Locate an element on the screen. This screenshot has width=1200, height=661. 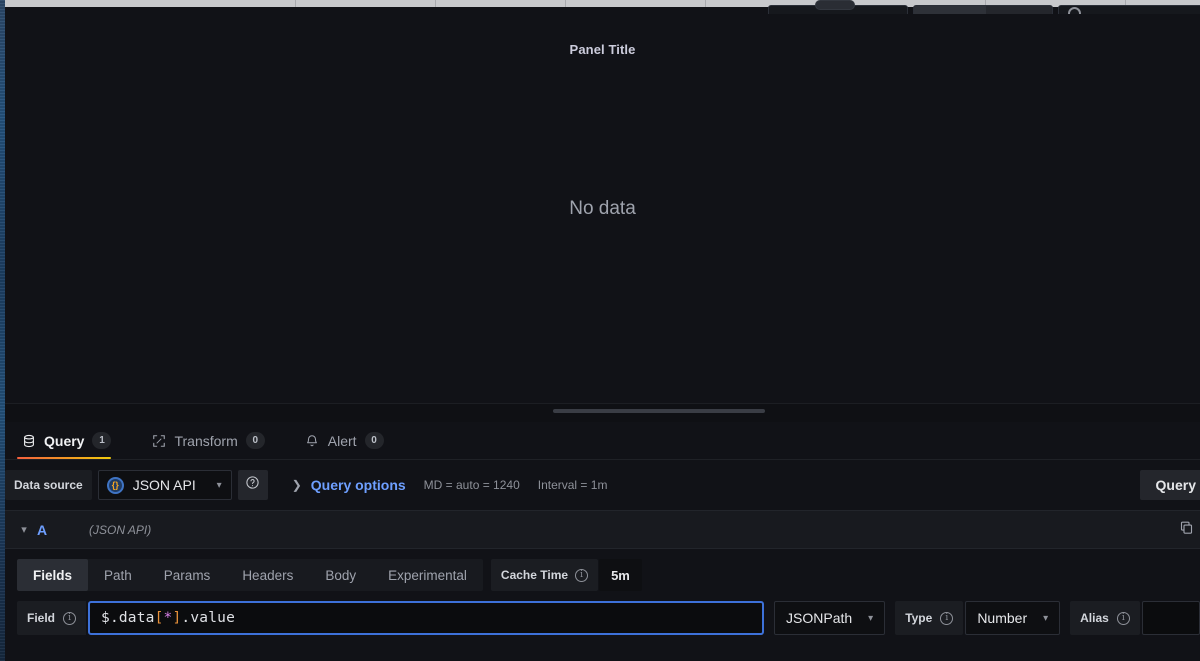
tab-alert: Alert 0 is located at coordinates (349, 440).